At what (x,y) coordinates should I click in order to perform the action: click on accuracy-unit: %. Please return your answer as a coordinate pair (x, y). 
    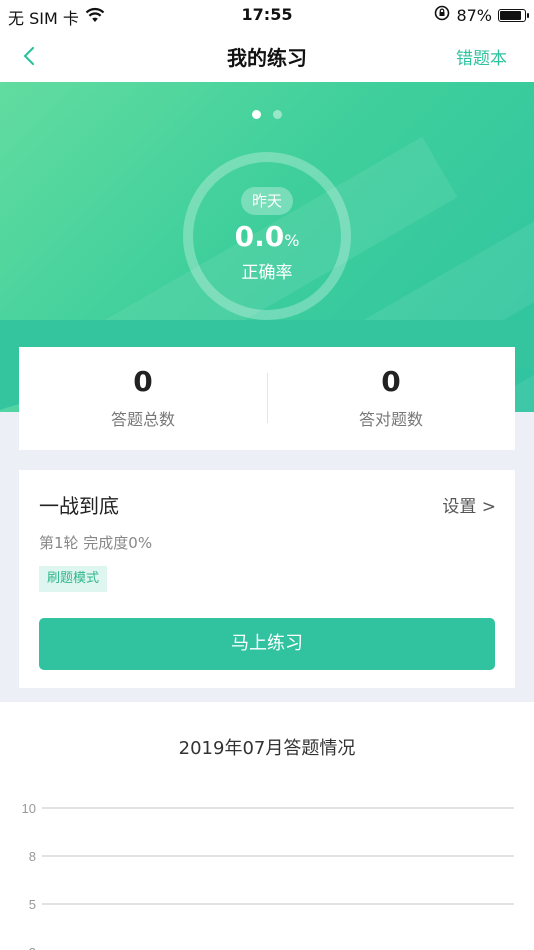
    Looking at the image, I should click on (292, 240).